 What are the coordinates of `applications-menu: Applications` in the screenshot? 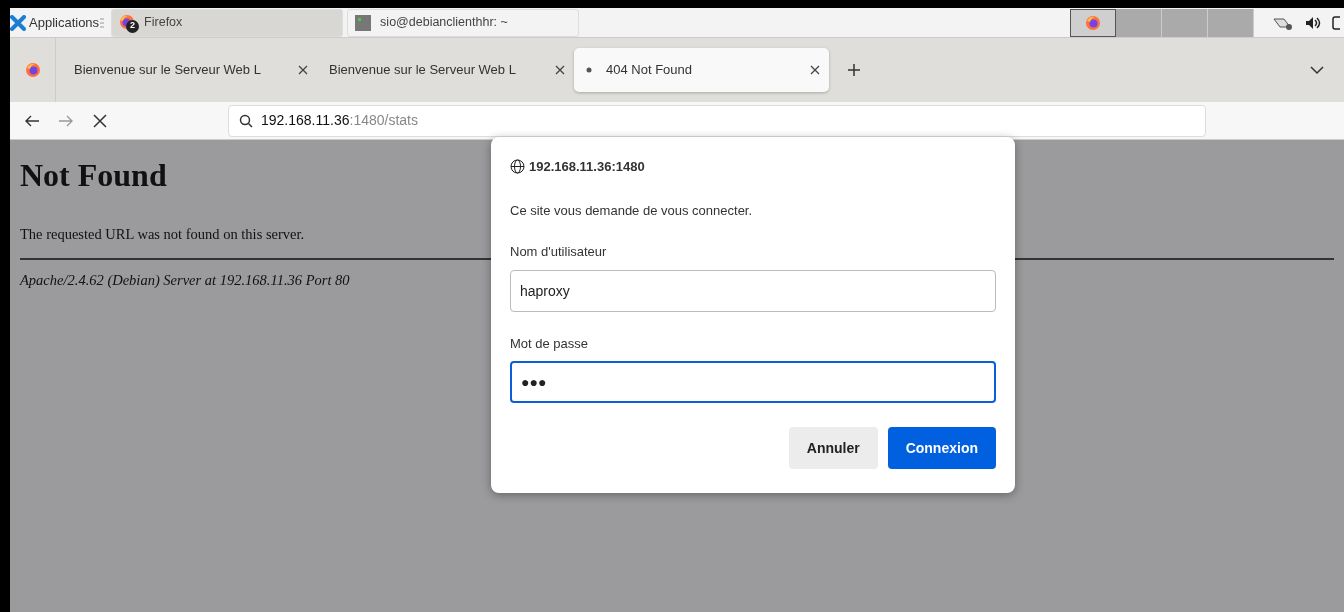 It's located at (55, 22).